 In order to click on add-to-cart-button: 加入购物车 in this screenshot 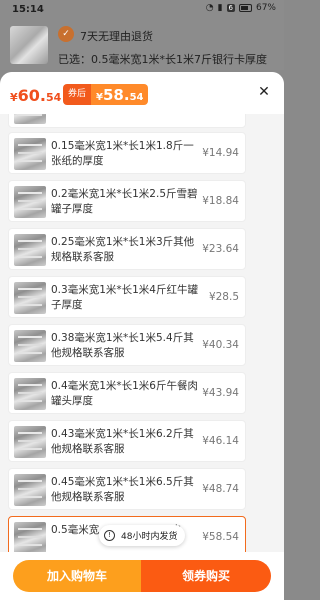, I will do `click(77, 576)`.